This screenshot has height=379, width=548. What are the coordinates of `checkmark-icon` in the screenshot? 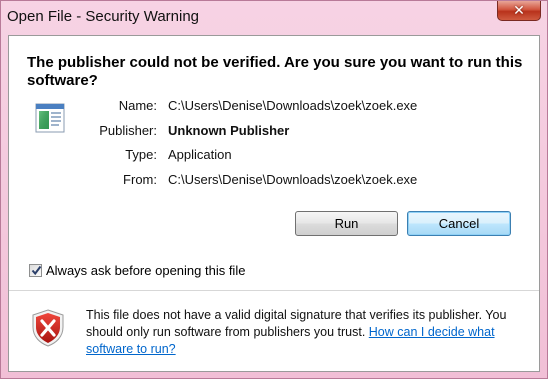 It's located at (36, 270).